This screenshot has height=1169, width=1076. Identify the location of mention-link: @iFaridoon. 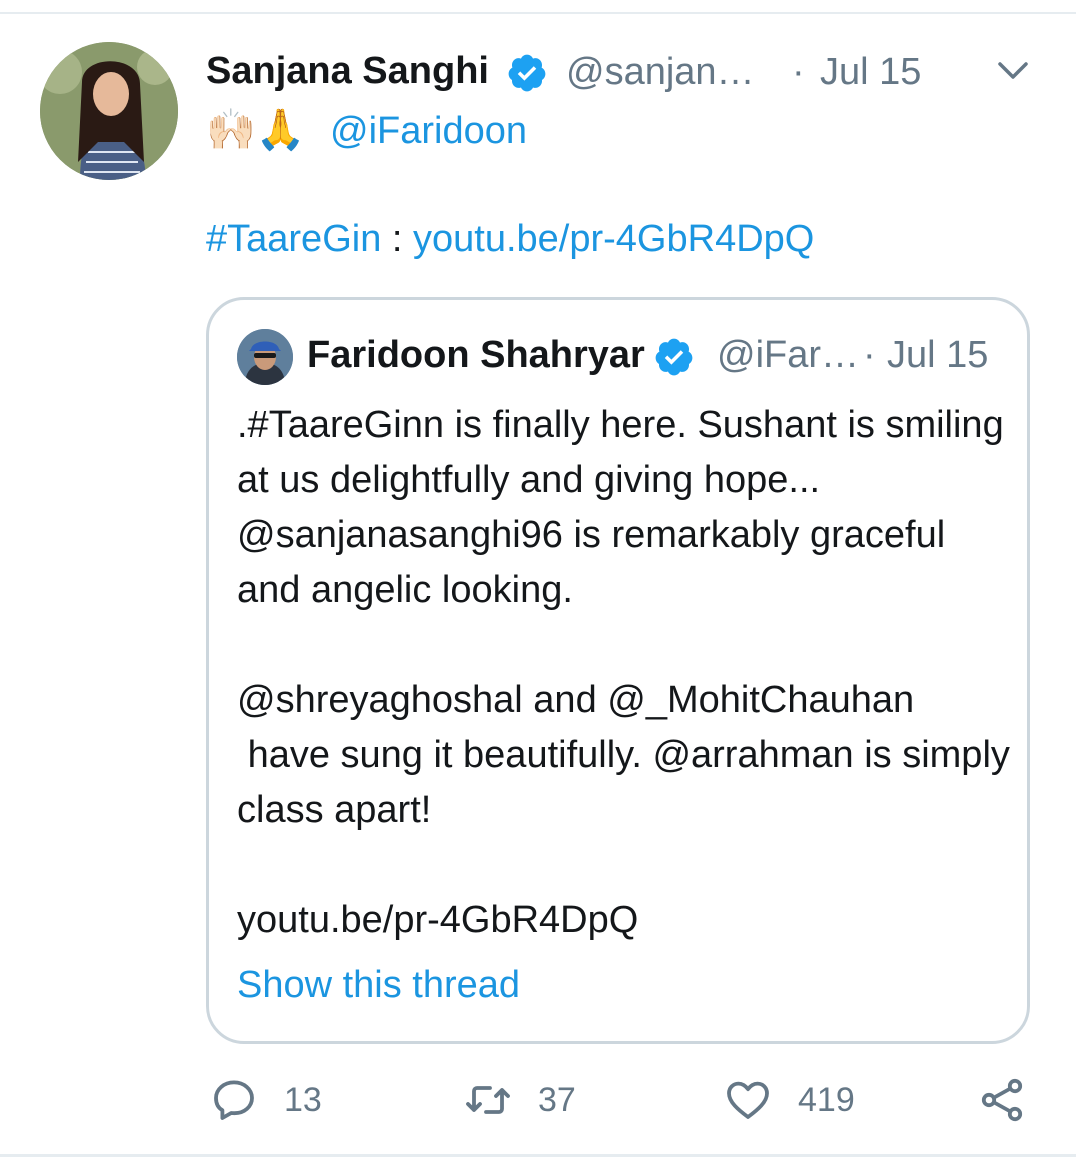
(428, 131).